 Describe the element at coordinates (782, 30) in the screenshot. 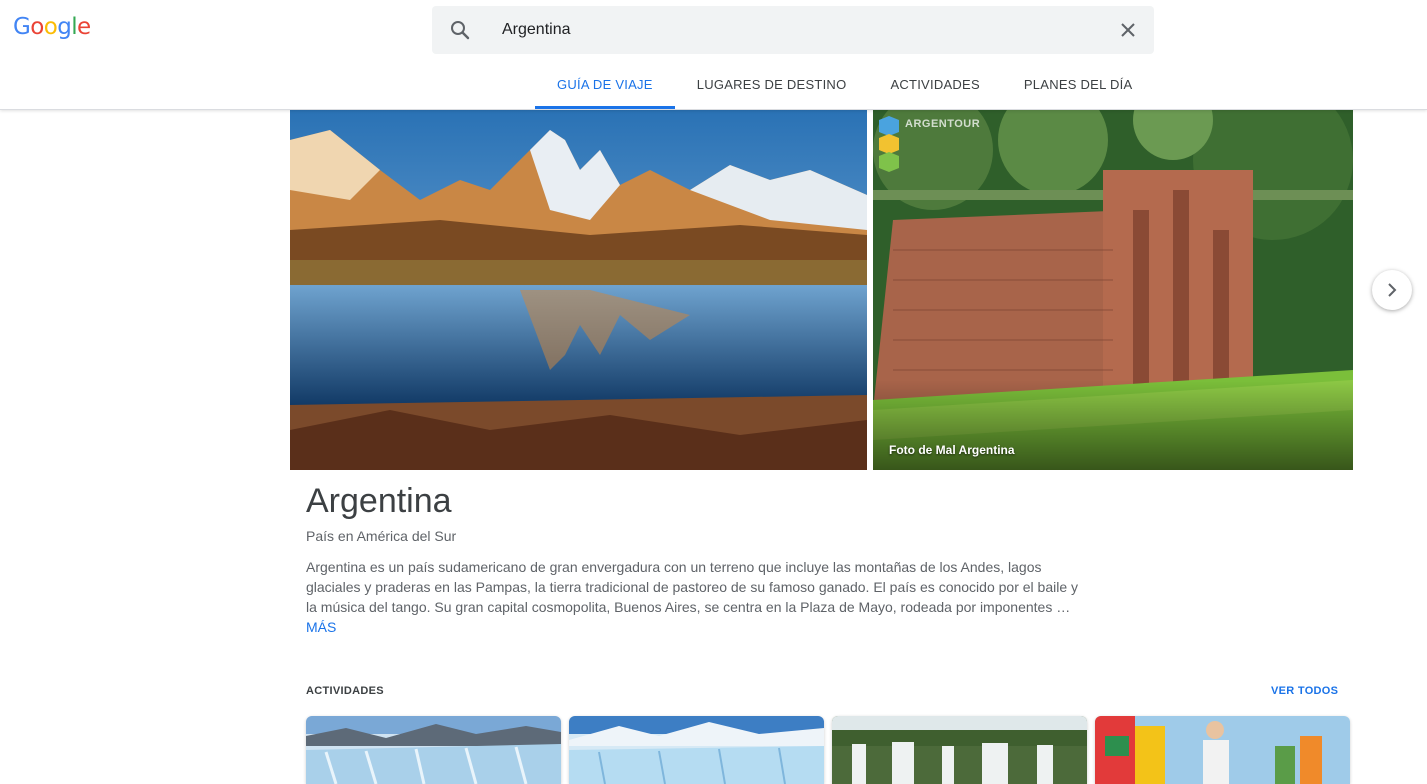

I see `search-input` at that location.